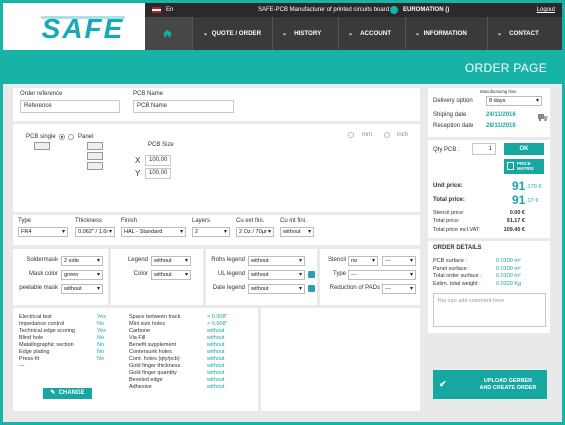  Describe the element at coordinates (95, 232) in the screenshot. I see `thickness-select: 0.062" / 1.6r` at that location.